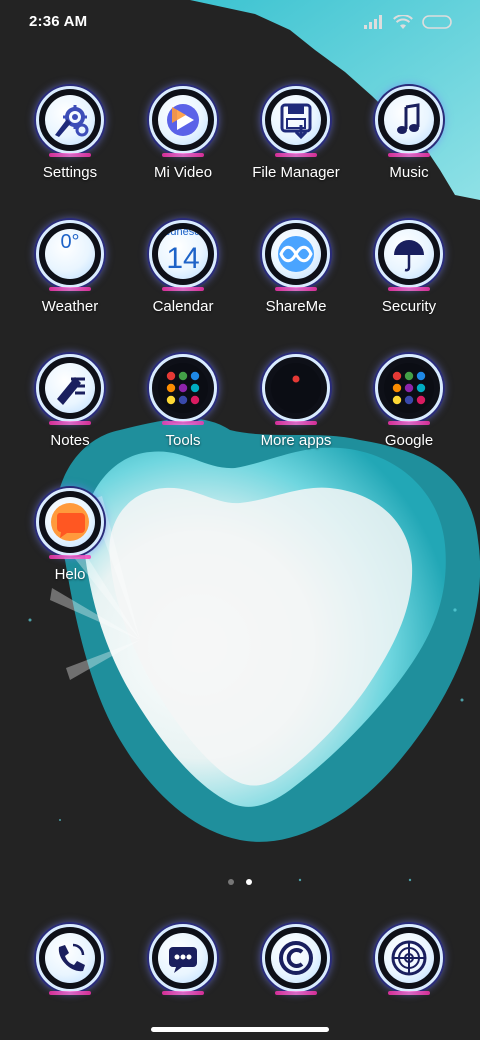  I want to click on calendar-weekday: Wednesday, so click(183, 233).